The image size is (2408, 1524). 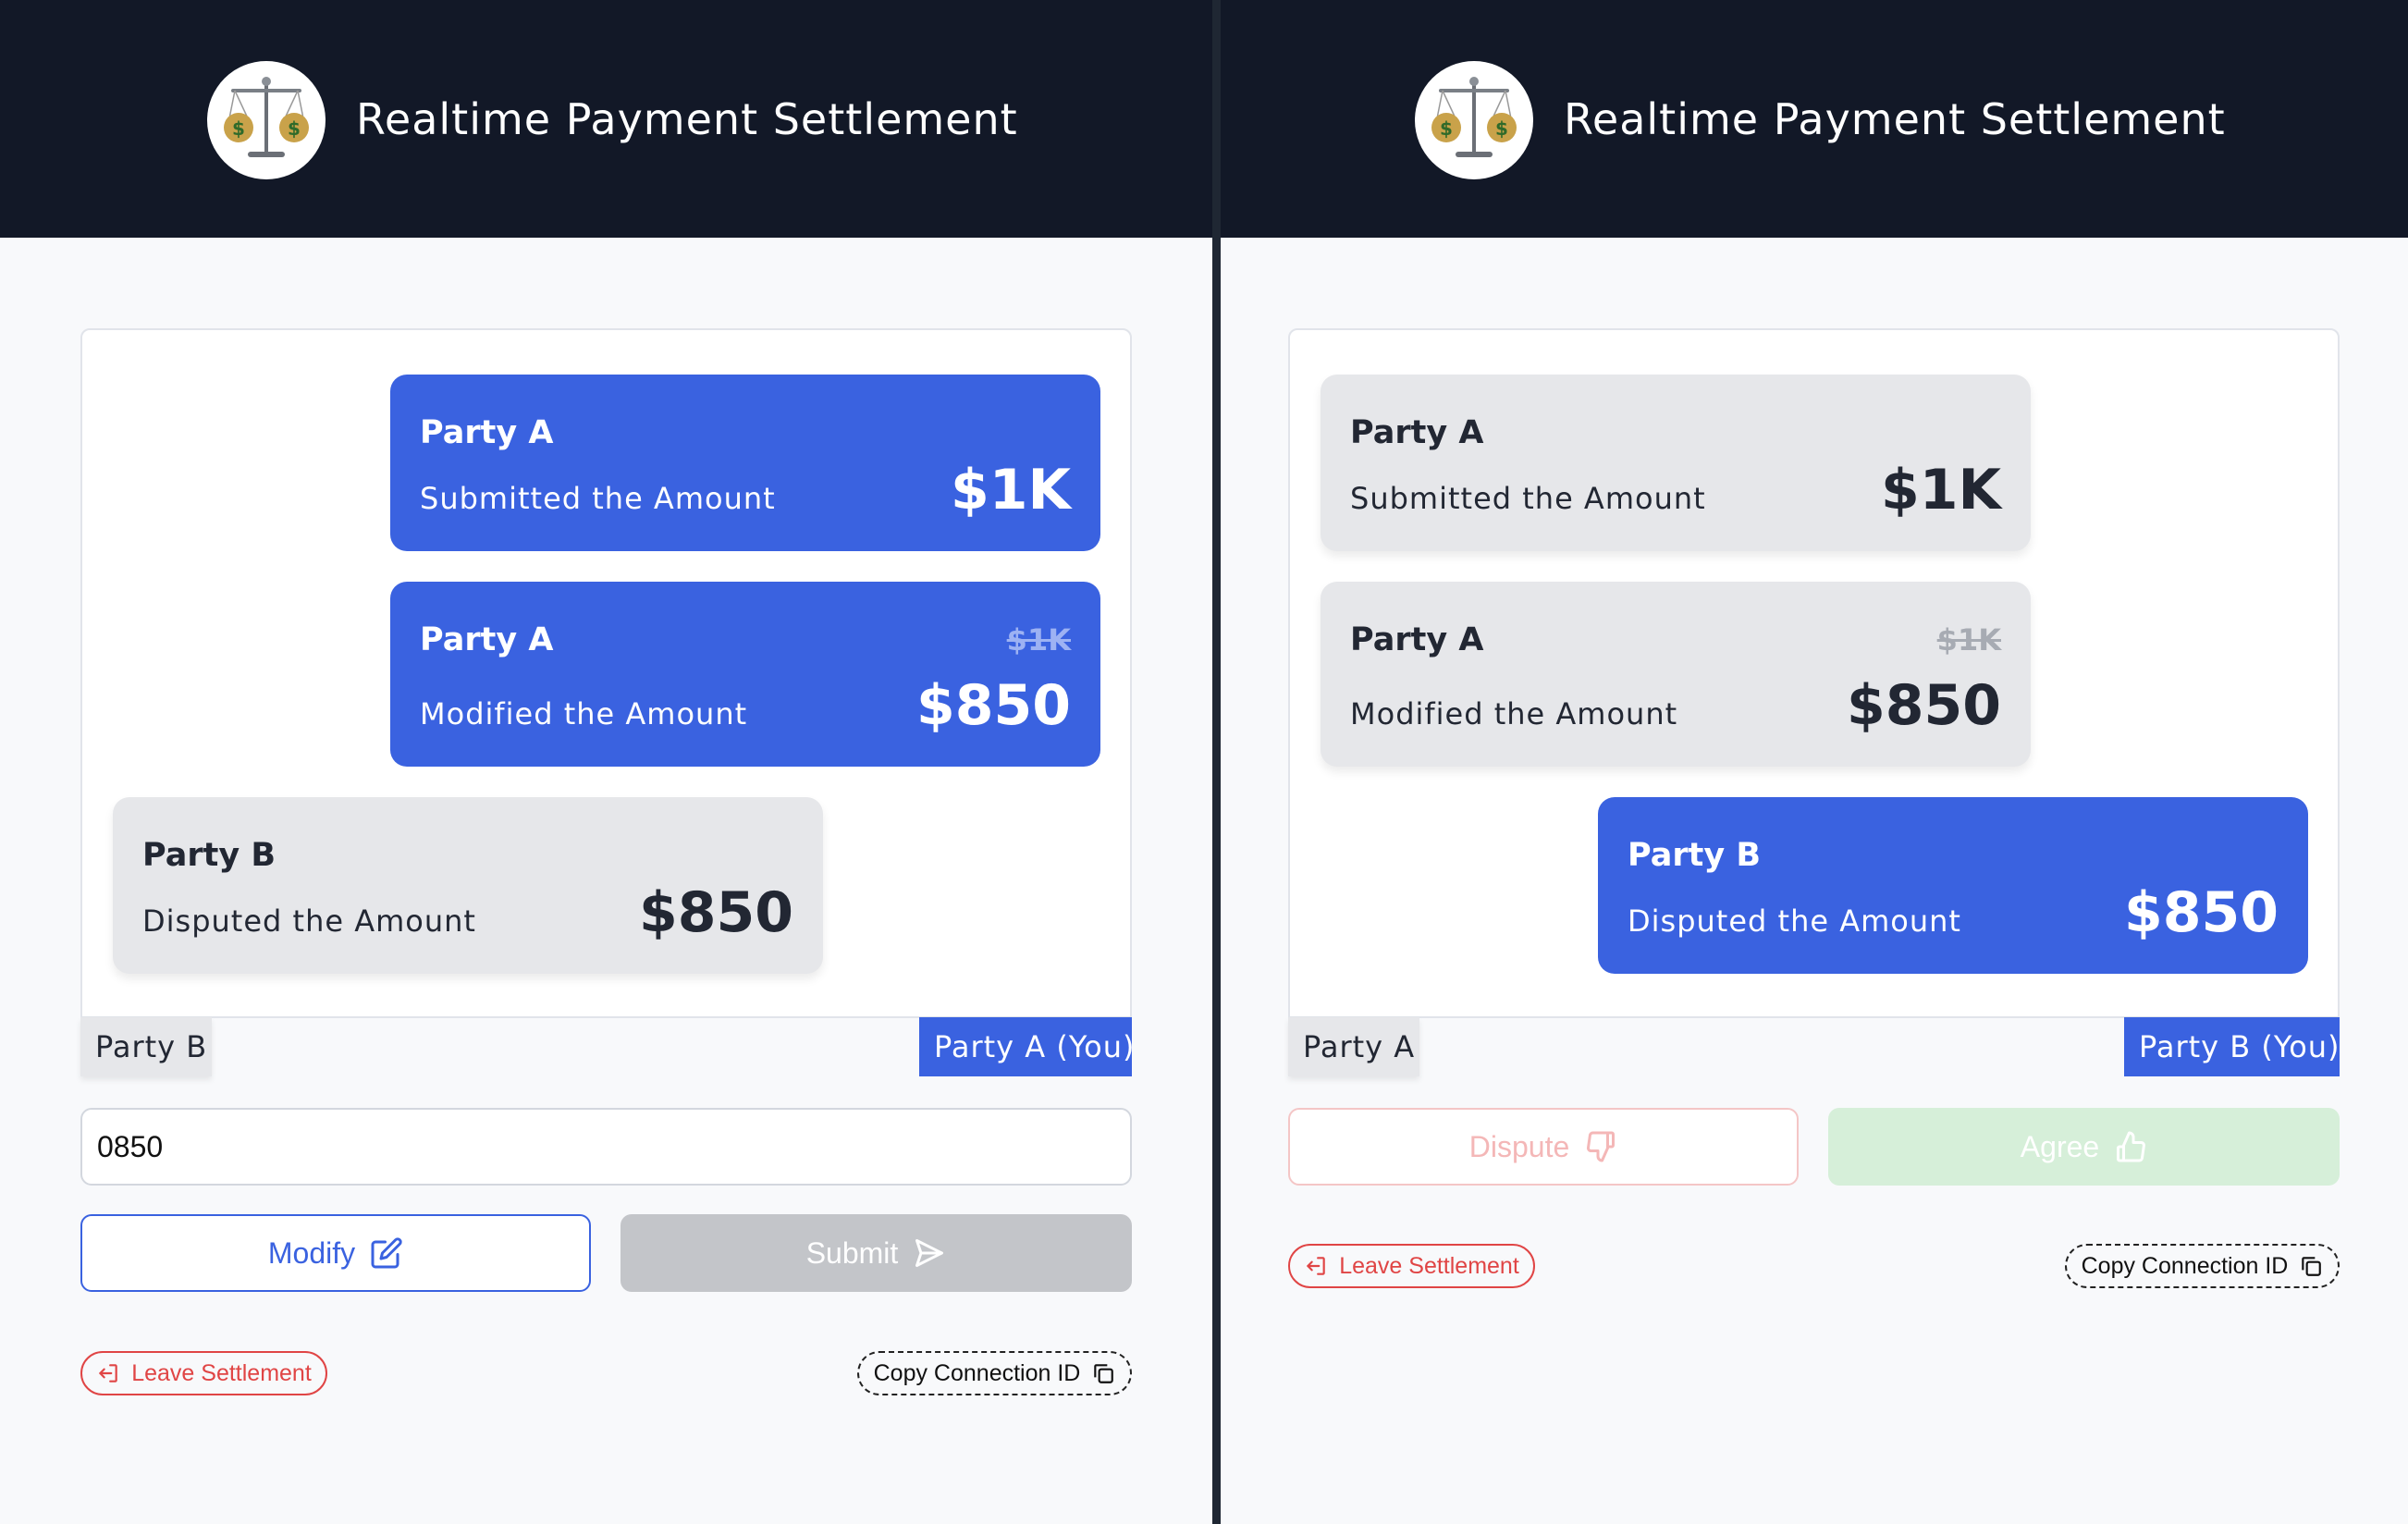 I want to click on other-party-tag: Party B, so click(x=146, y=1046).